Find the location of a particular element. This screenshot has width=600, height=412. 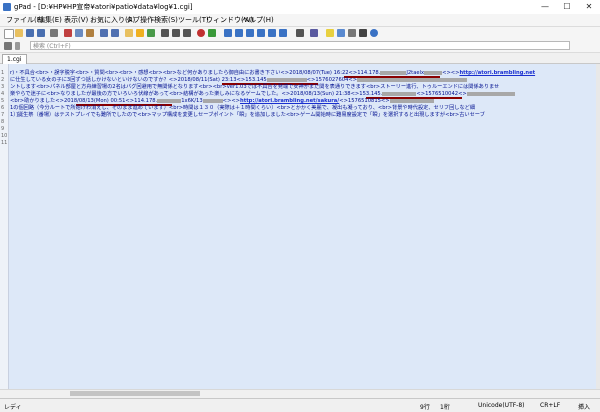

info-icon is located at coordinates (374, 33).